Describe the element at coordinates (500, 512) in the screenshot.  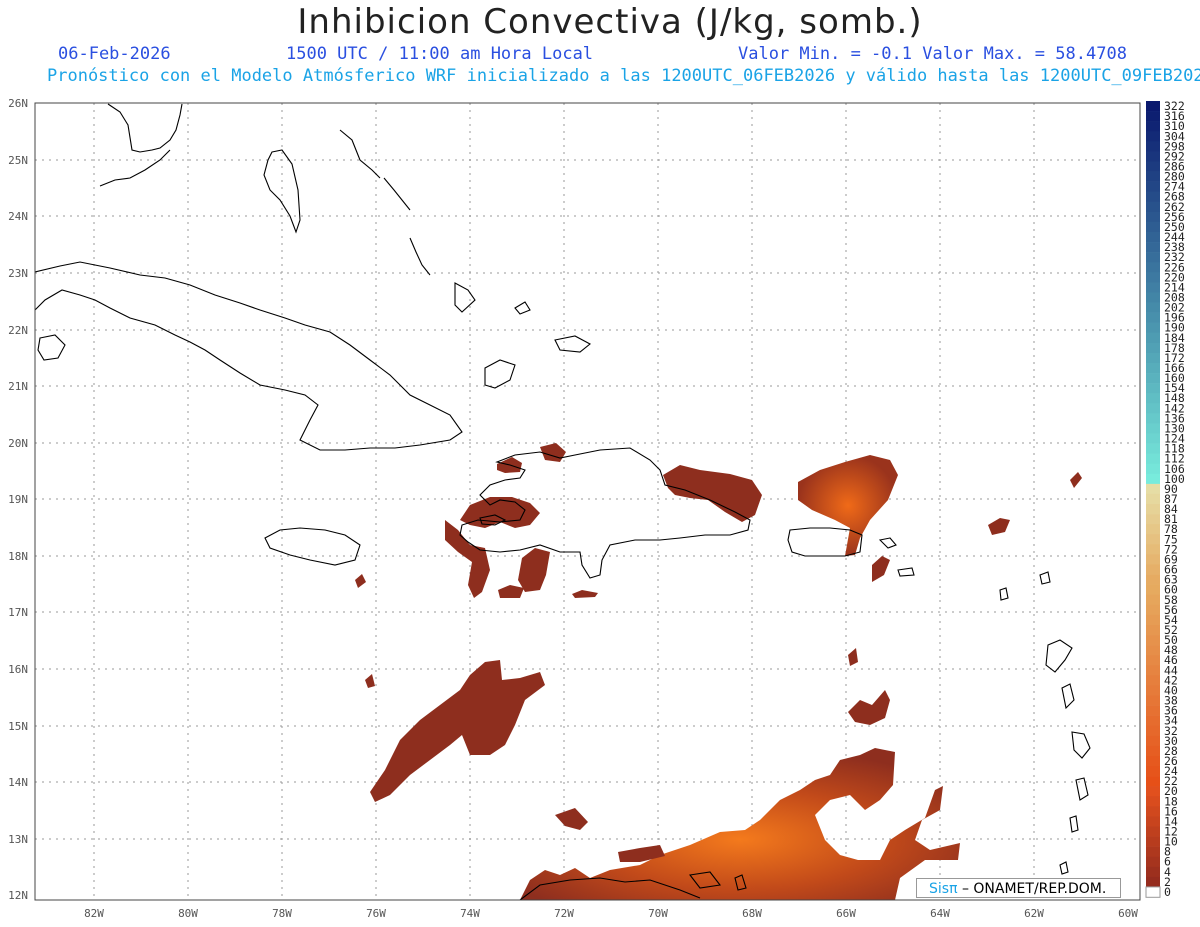
I see `shade-haiti-gonave` at that location.